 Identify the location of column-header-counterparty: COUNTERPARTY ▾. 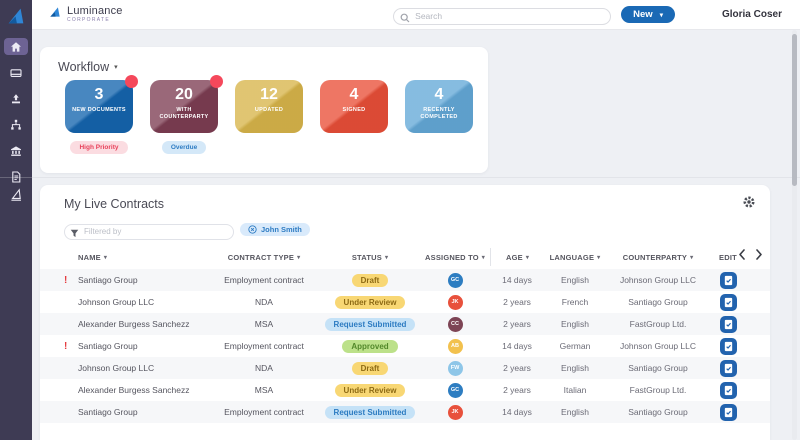
(658, 257).